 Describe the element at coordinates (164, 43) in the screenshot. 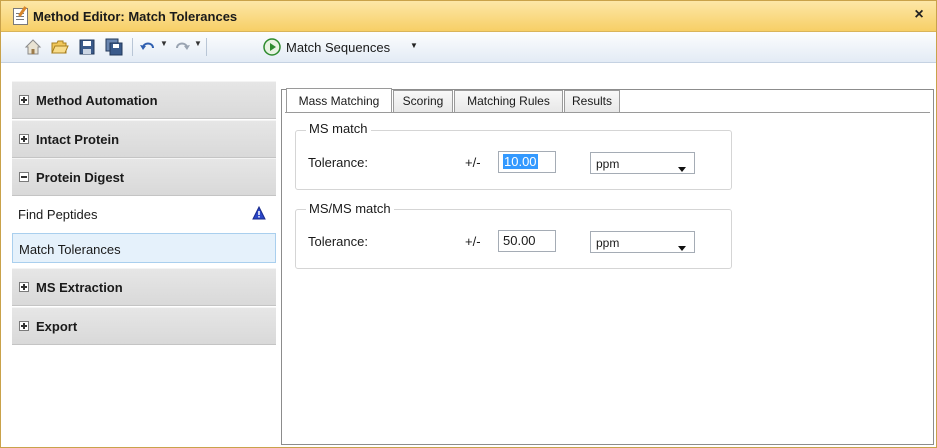

I see `undo-dropdown-icon: ▼` at that location.